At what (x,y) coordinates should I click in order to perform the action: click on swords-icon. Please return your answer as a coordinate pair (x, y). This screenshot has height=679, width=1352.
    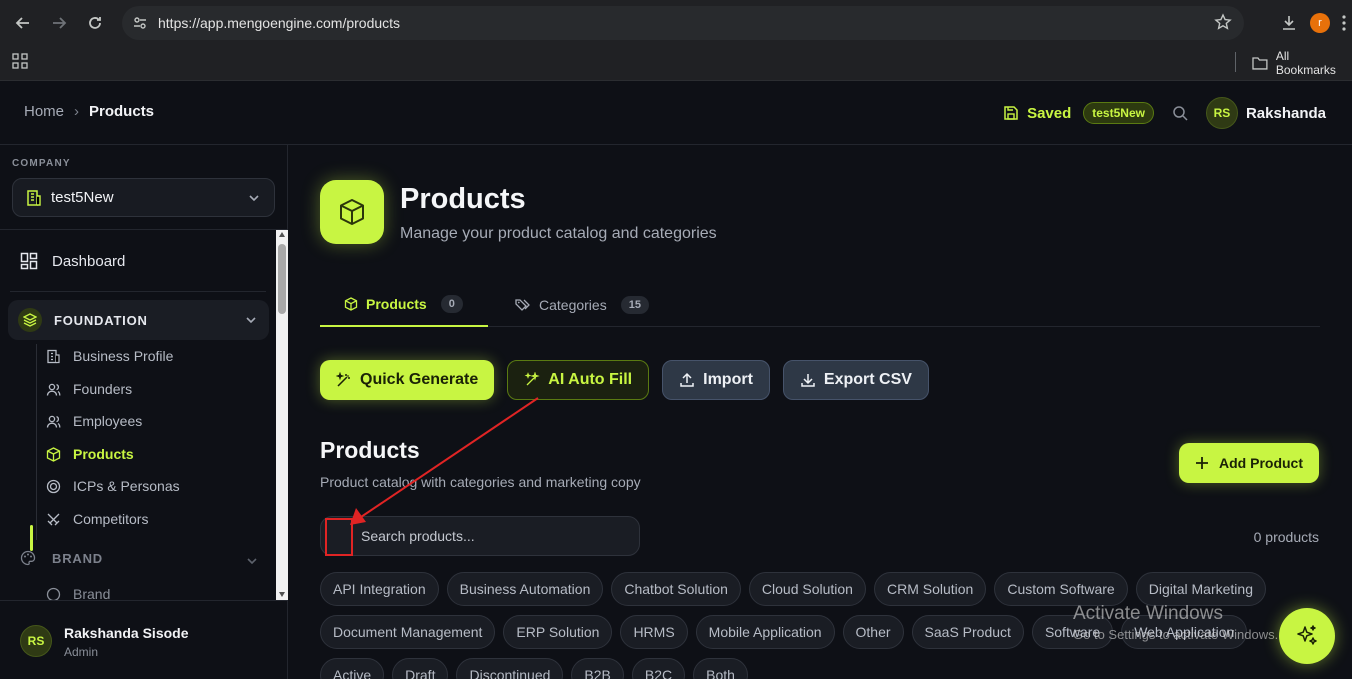
    Looking at the image, I should click on (53, 519).